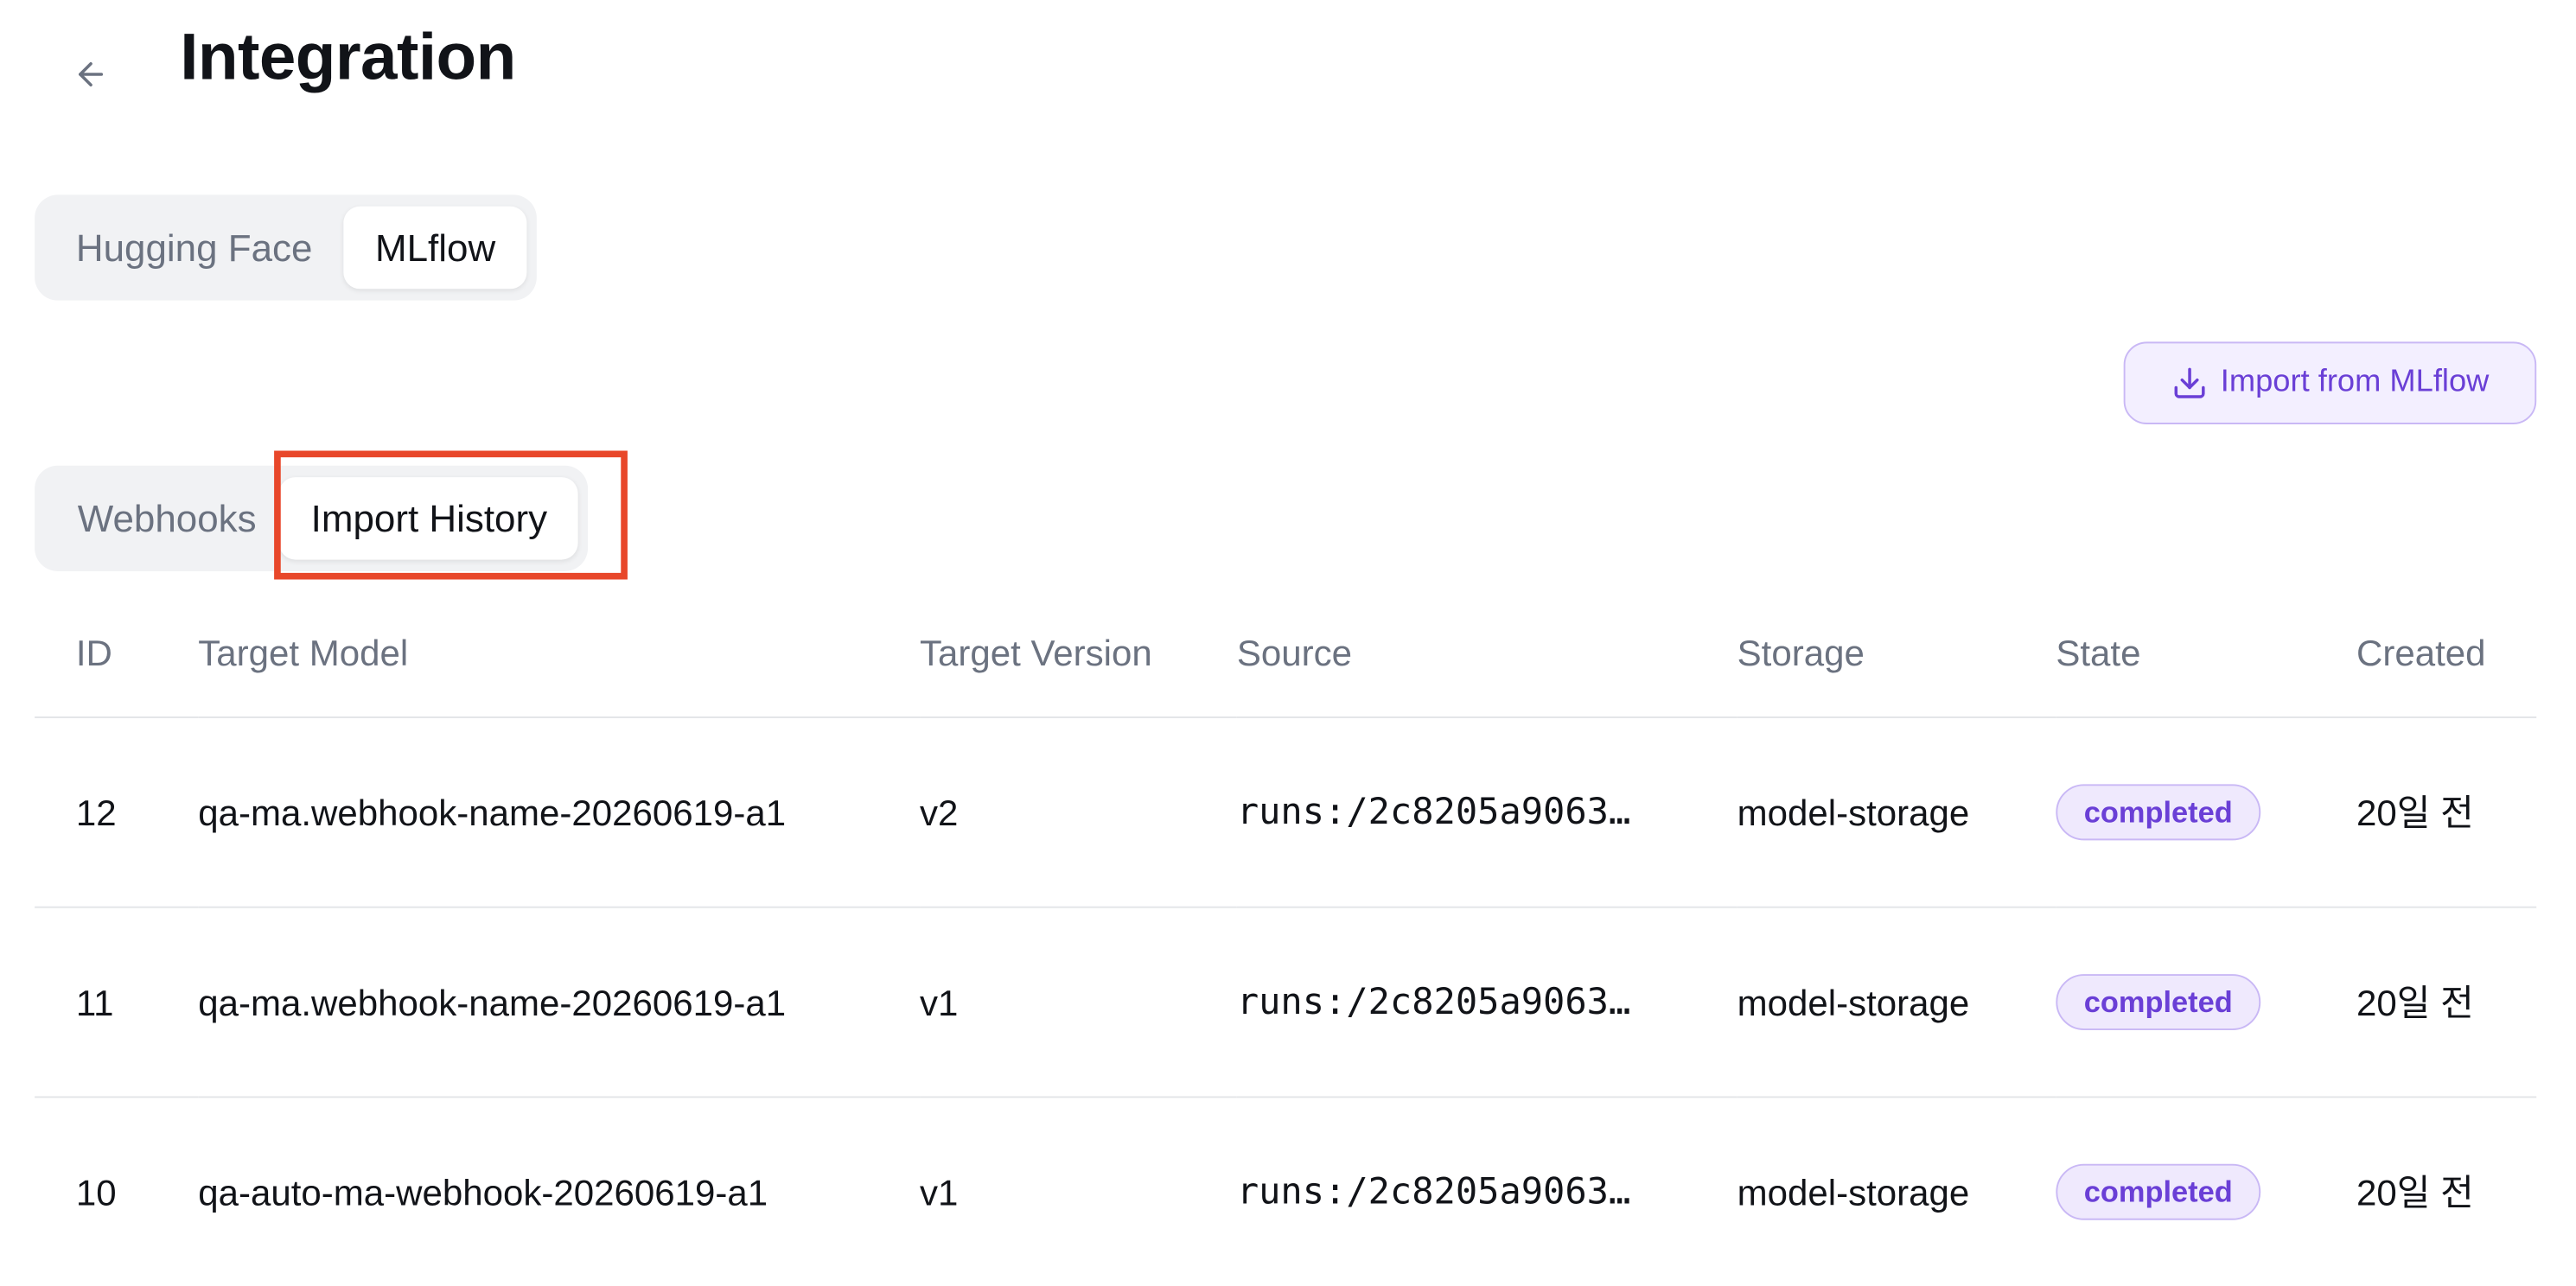 The image size is (2576, 1286). I want to click on arrow-left-icon, so click(91, 73).